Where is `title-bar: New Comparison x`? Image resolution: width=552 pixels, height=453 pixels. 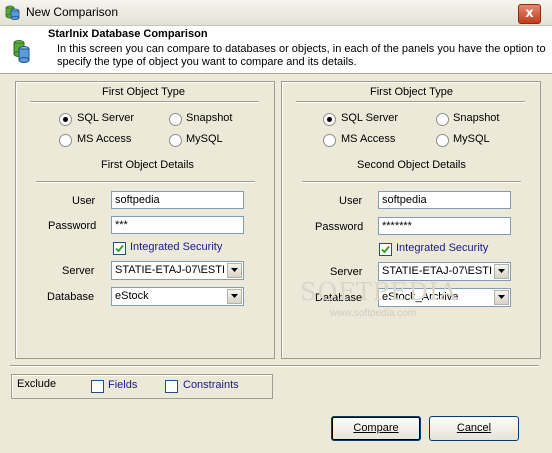
title-bar: New Comparison x is located at coordinates (276, 13).